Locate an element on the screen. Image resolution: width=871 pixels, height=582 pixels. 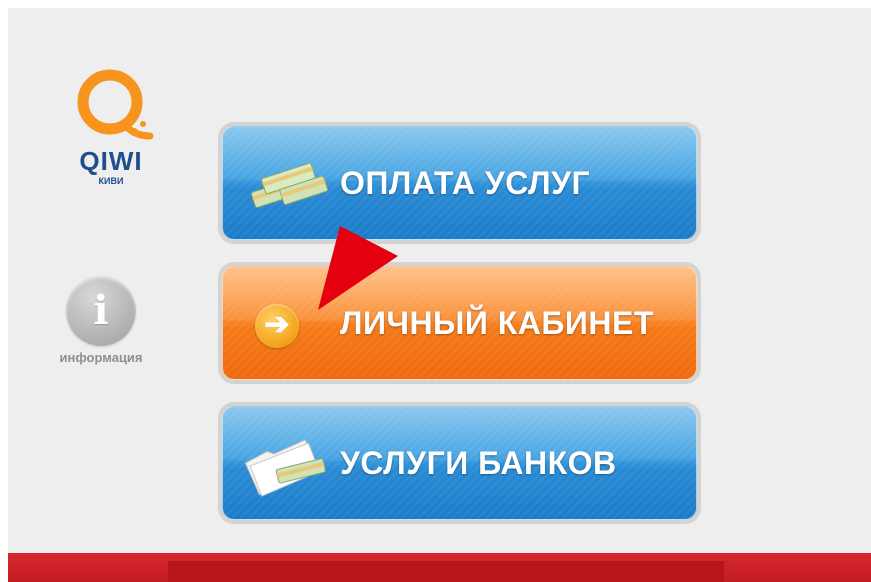
pay-services-button: ОПЛАТА УСЛУГ is located at coordinates (459, 183).